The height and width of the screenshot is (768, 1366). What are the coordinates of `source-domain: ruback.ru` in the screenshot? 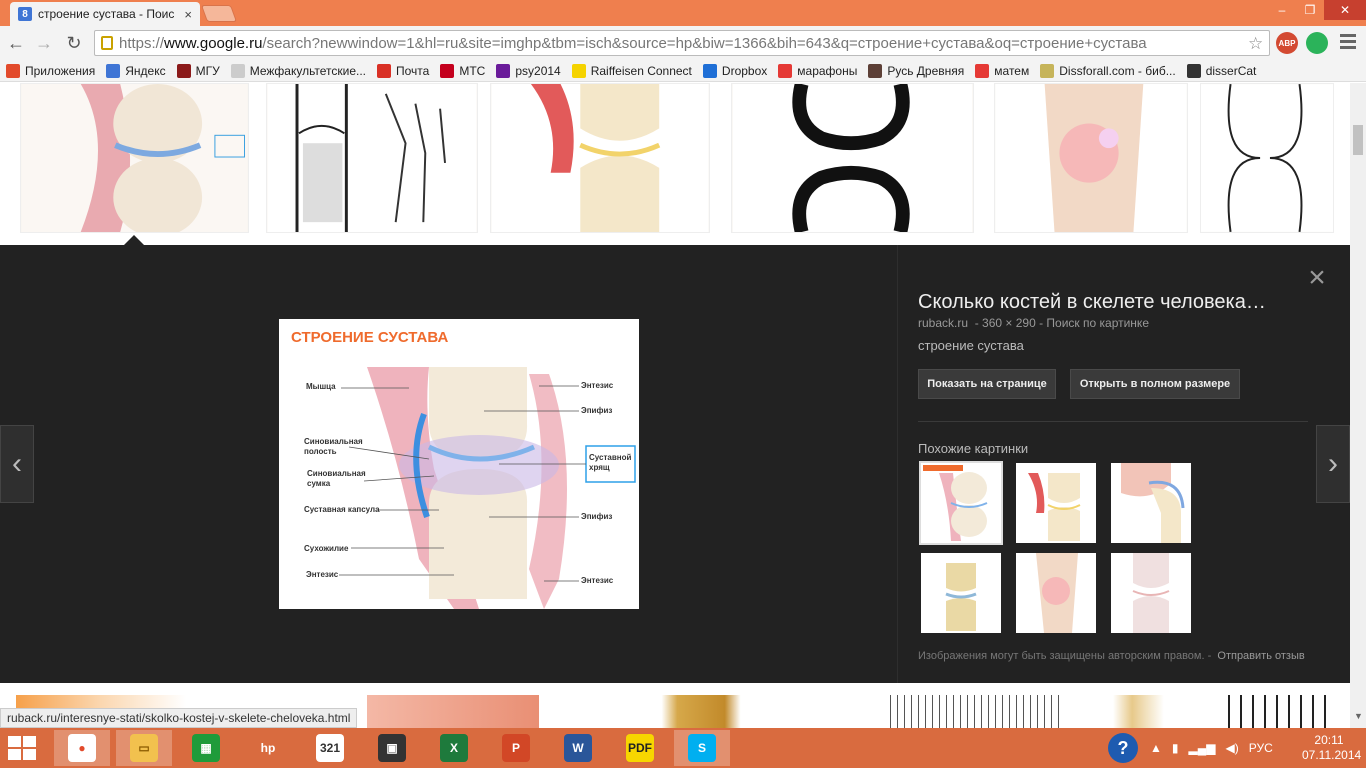 It's located at (943, 323).